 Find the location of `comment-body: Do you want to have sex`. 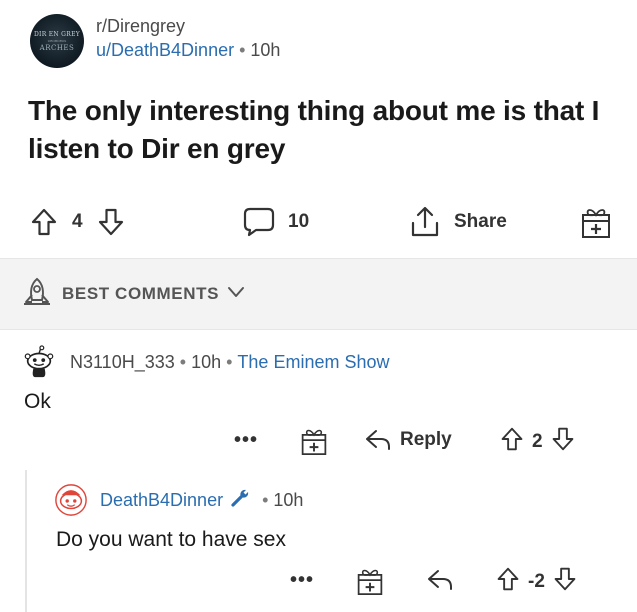

comment-body: Do you want to have sex is located at coordinates (171, 539).